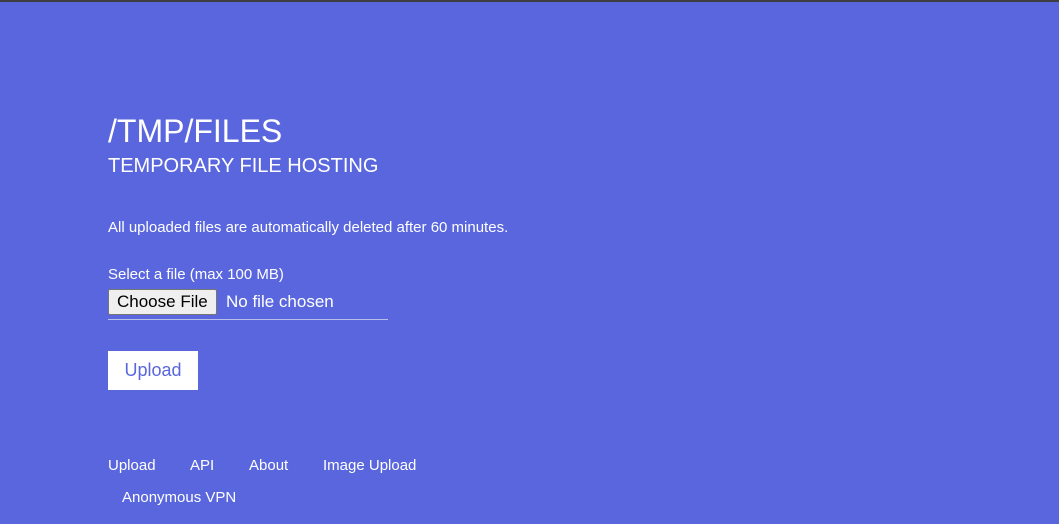  I want to click on site-subtitle: TEMPORARY FILE HOSTING, so click(243, 166).